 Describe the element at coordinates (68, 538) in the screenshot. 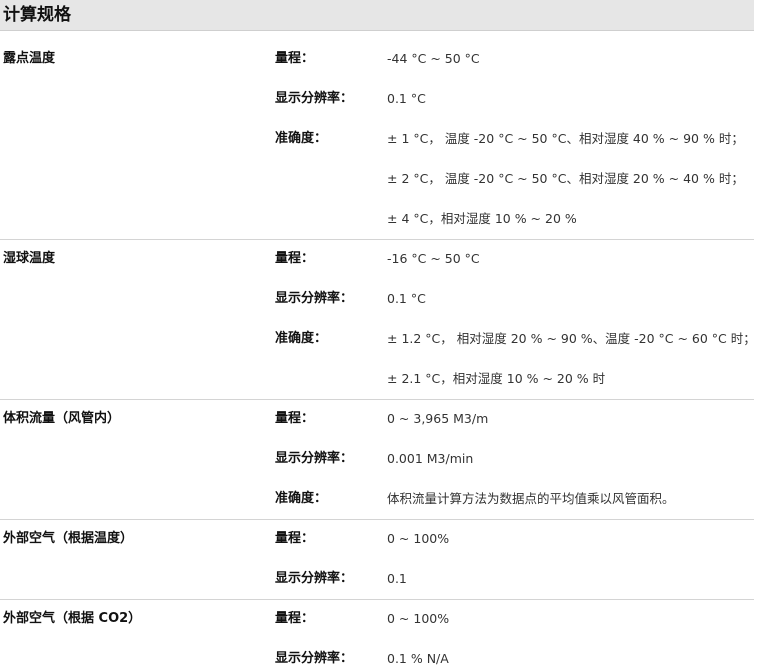

I see `category-outside-air-temp: 外部空气（根据温度）` at that location.